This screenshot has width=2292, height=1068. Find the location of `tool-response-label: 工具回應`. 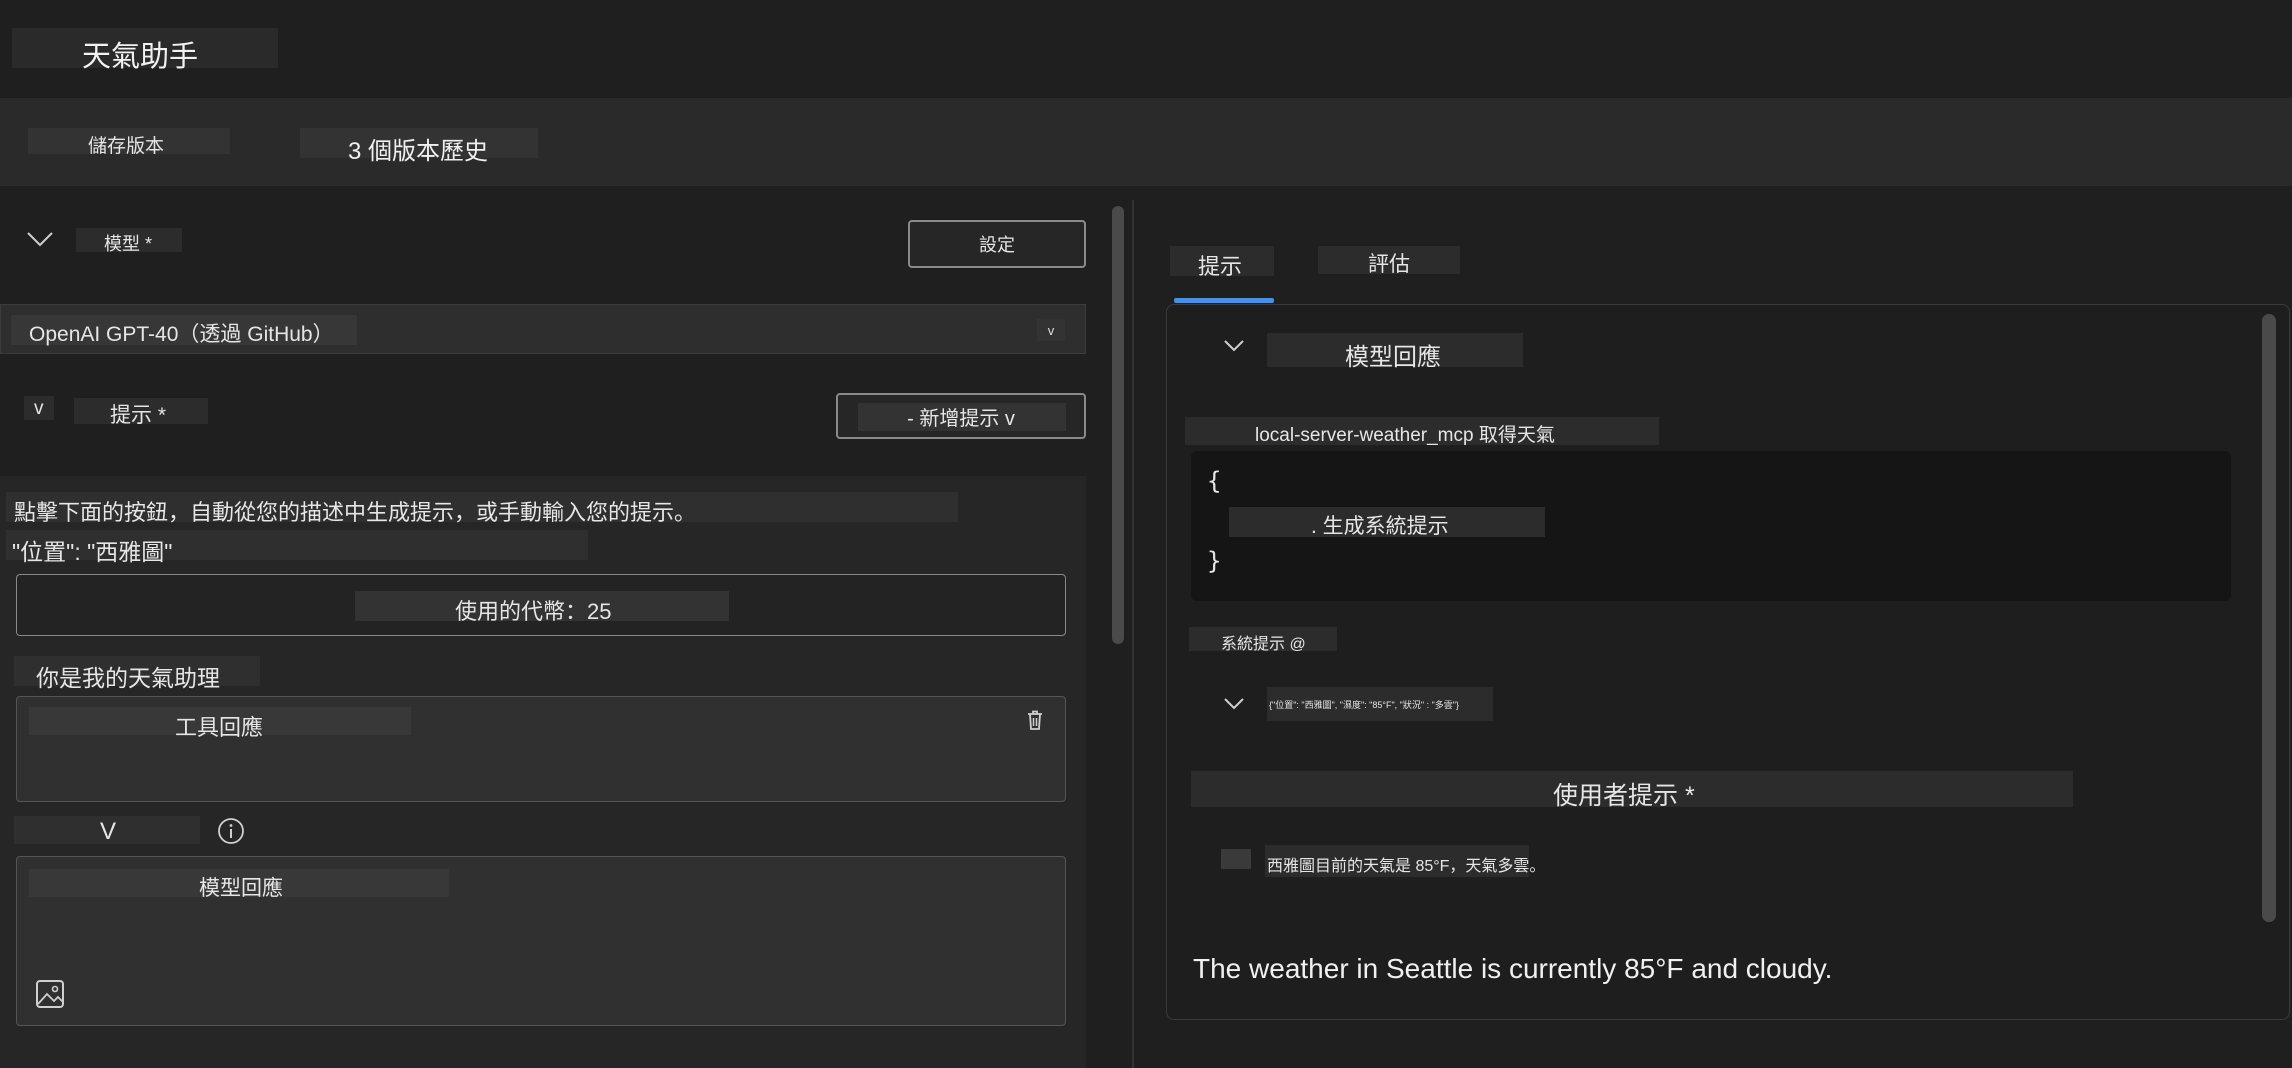

tool-response-label: 工具回應 is located at coordinates (219, 727).